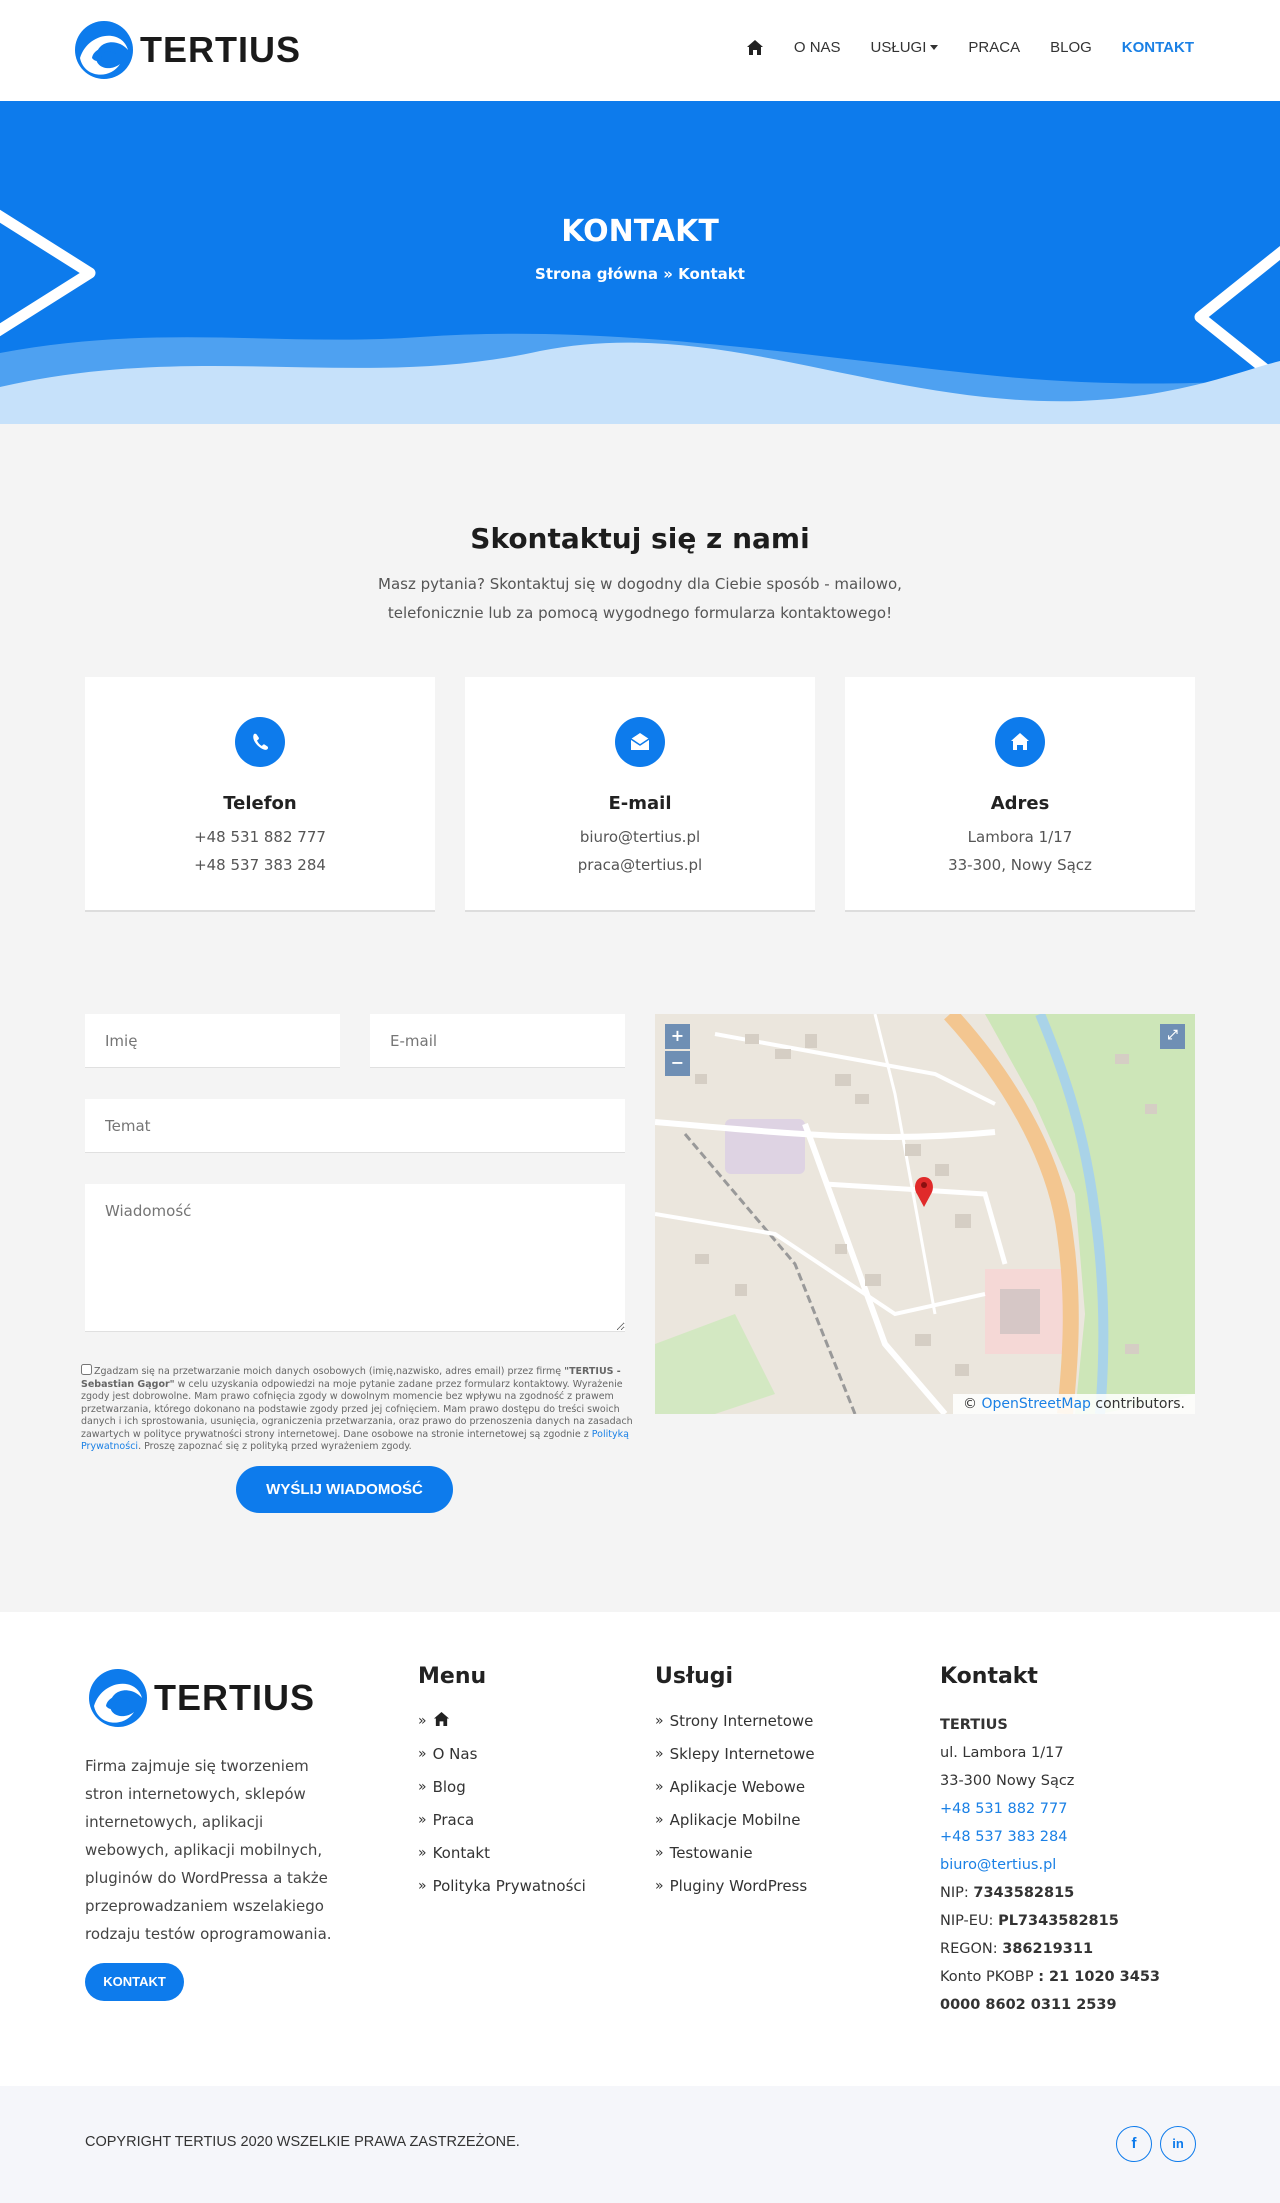 This screenshot has width=1280, height=2203. I want to click on footer-service-label: Aplikacje Webowe, so click(737, 1787).